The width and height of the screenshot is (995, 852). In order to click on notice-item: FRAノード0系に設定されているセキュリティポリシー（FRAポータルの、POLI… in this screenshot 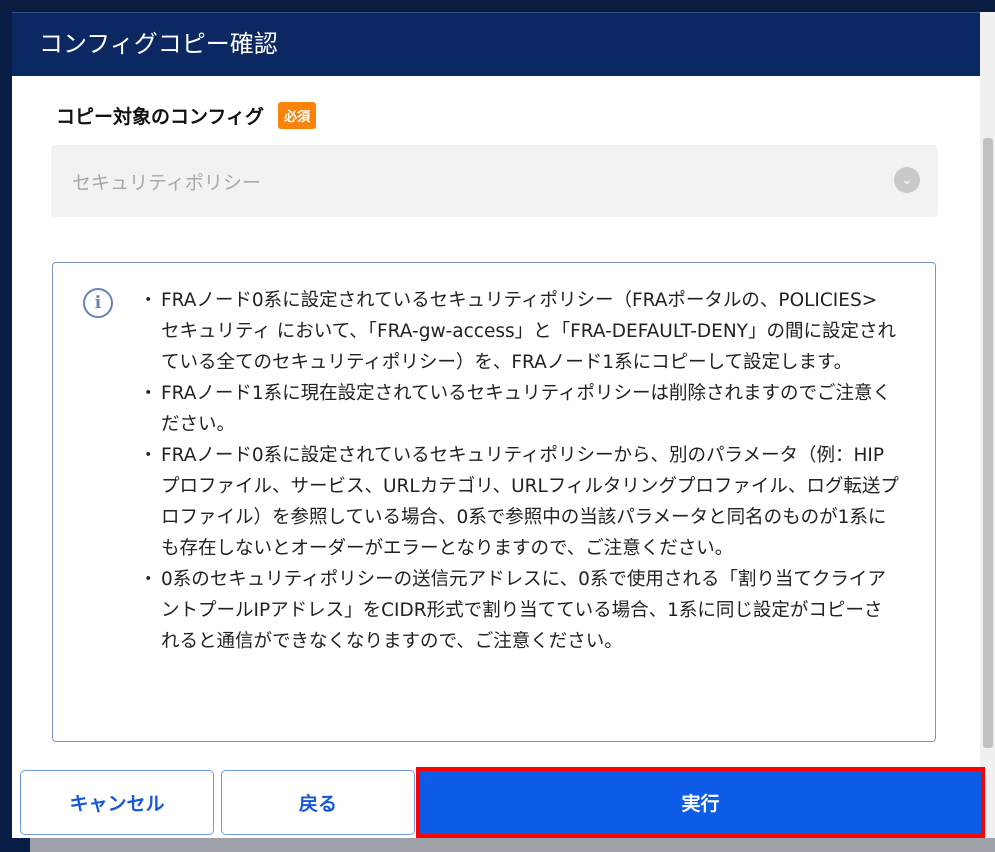, I will do `click(519, 331)`.